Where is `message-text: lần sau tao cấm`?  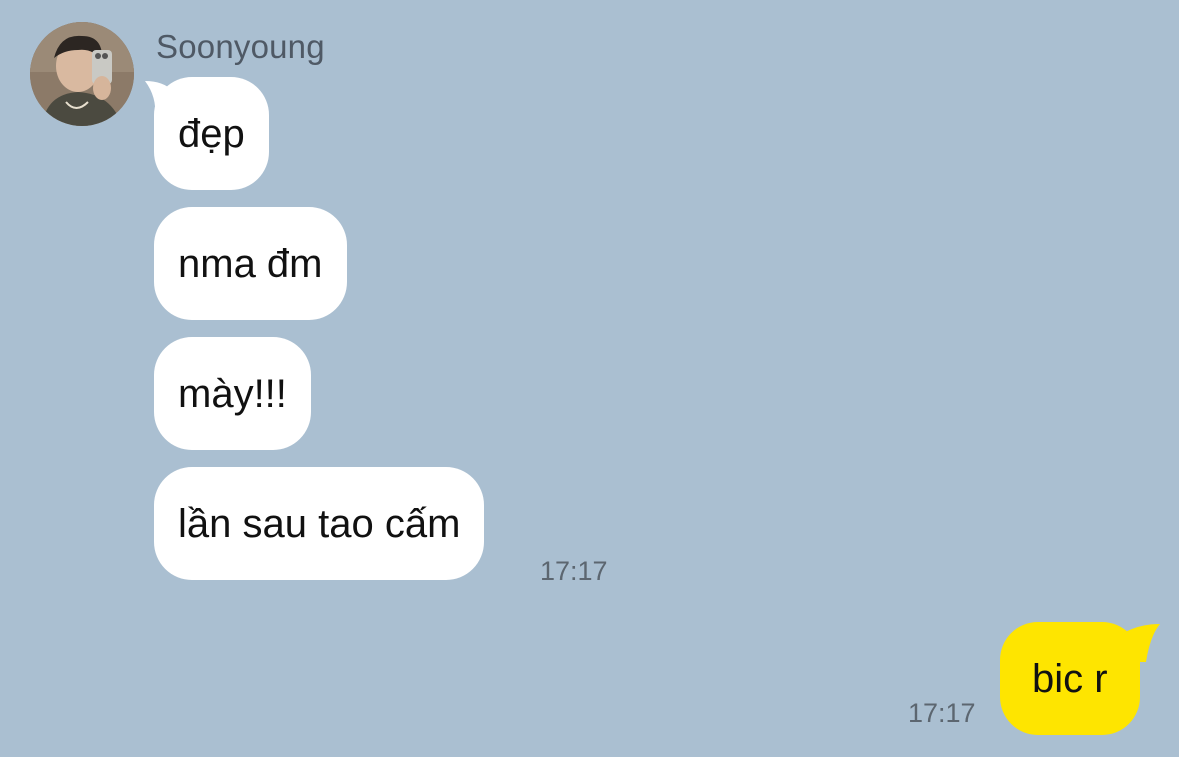 message-text: lần sau tao cấm is located at coordinates (319, 523).